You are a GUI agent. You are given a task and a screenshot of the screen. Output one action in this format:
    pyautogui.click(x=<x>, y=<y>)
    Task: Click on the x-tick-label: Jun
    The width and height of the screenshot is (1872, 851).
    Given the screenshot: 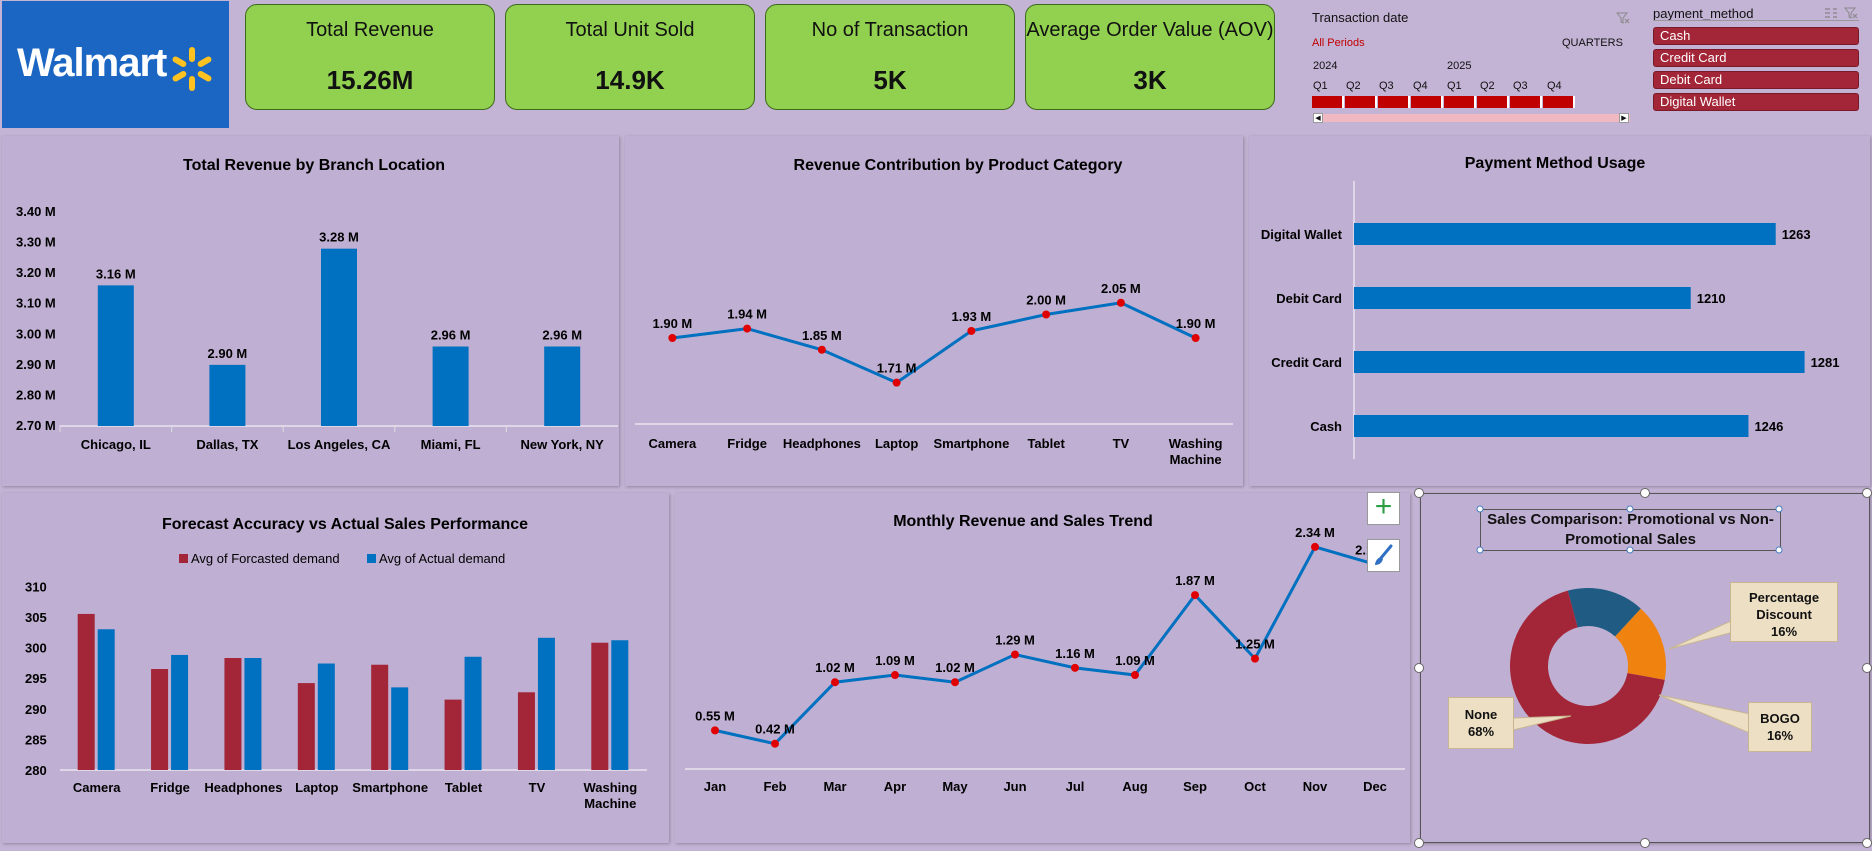 What is the action you would take?
    pyautogui.click(x=1014, y=786)
    